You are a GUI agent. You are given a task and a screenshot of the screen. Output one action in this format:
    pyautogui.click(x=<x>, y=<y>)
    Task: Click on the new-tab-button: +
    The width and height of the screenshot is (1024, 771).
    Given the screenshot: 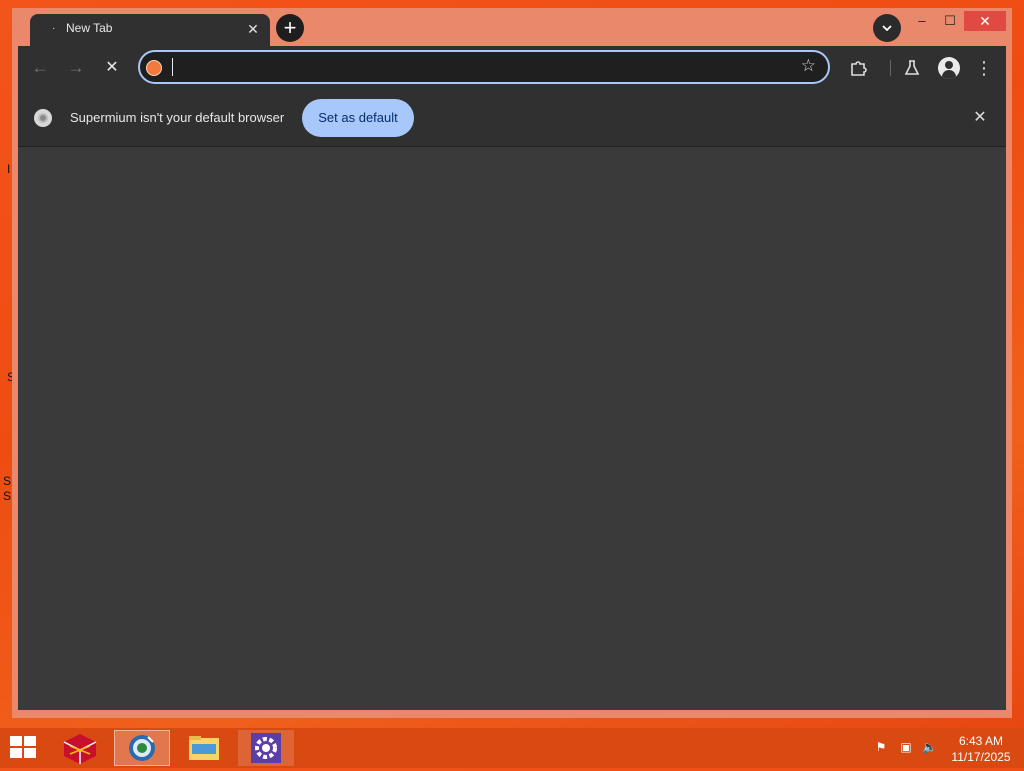 What is the action you would take?
    pyautogui.click(x=290, y=28)
    